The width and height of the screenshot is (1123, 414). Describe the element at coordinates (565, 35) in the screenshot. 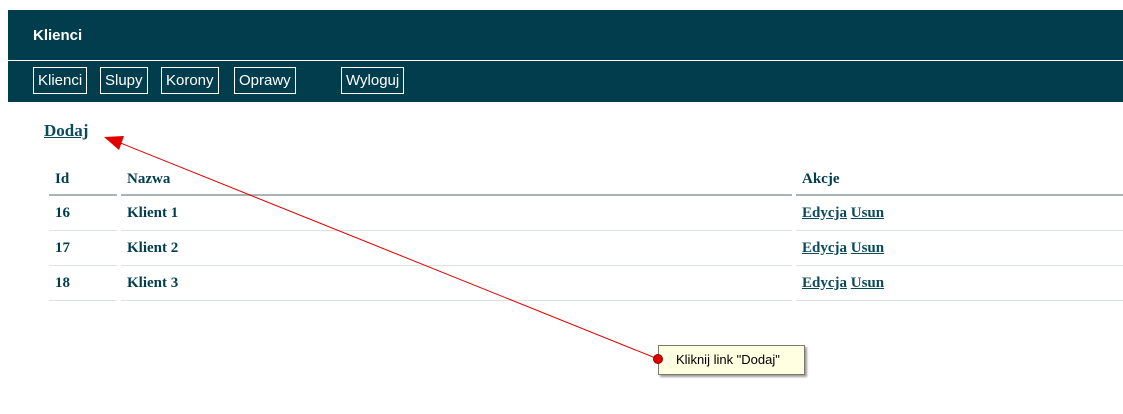

I see `app-header: Klienci` at that location.